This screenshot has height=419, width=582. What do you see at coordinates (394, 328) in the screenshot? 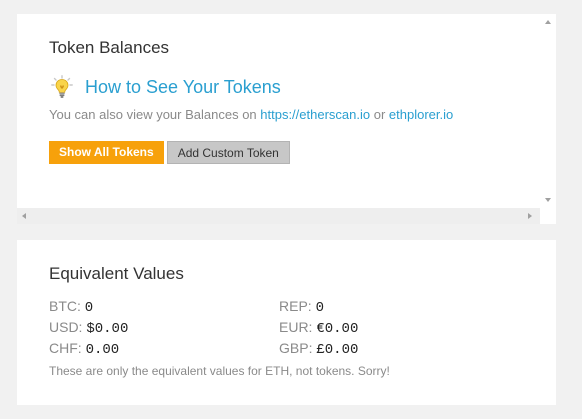
I see `eur-value: EUR: €0.00` at bounding box center [394, 328].